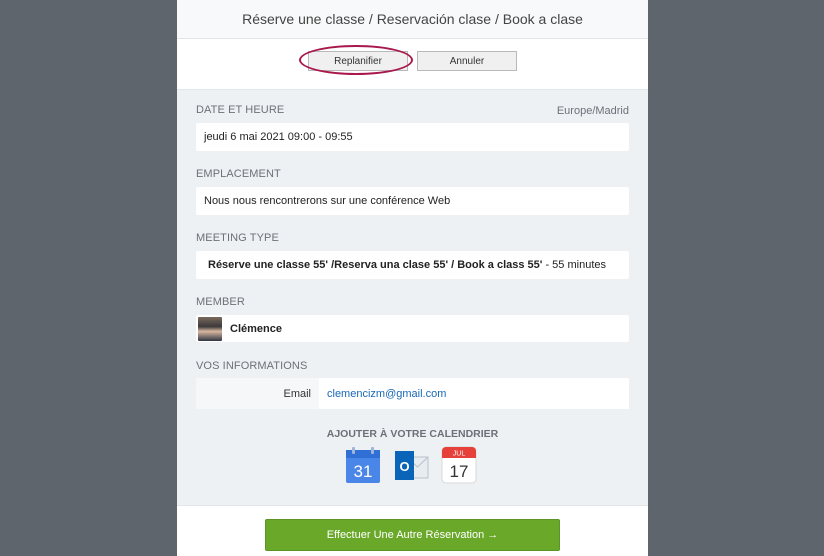 The image size is (824, 556). Describe the element at coordinates (257, 393) in the screenshot. I see `email-key: Email` at that location.